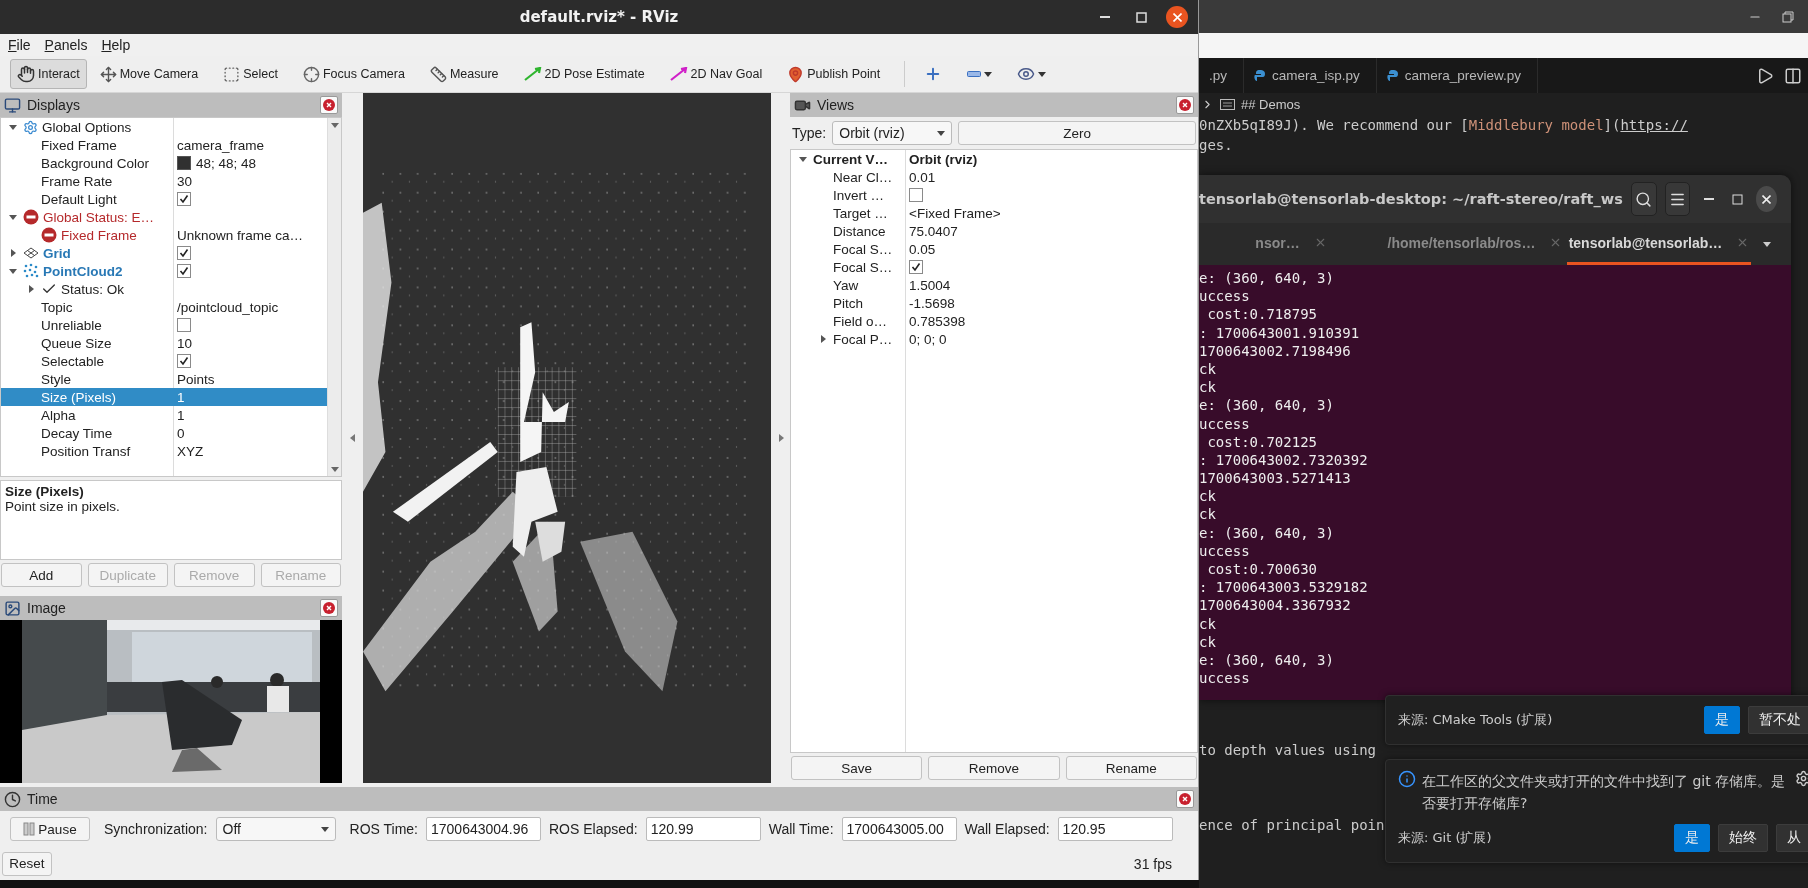 This screenshot has height=888, width=1808. I want to click on tree-row: Focal S… 0.05, so click(994, 249).